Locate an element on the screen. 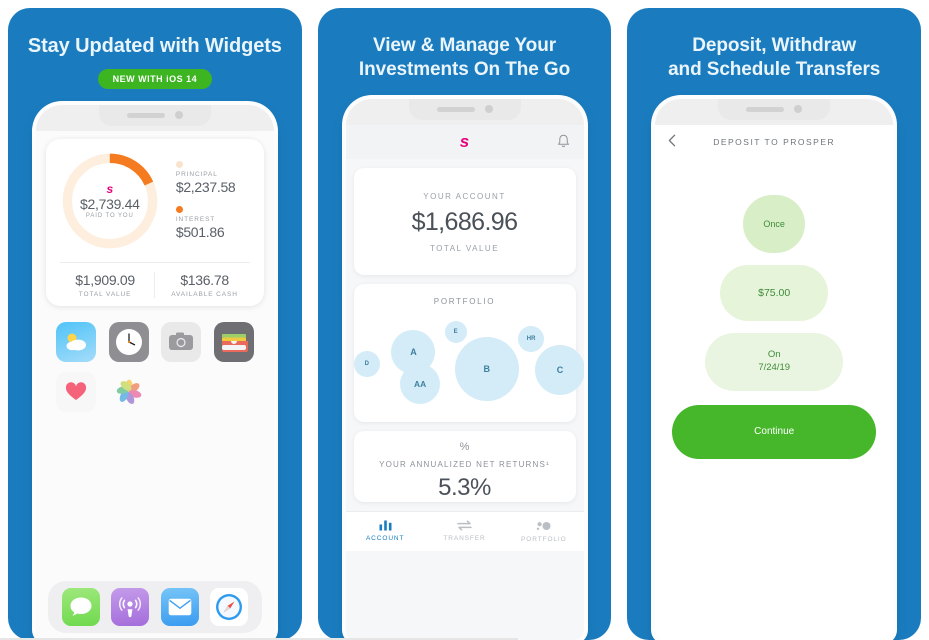  notifications-bell-icon is located at coordinates (563, 144).